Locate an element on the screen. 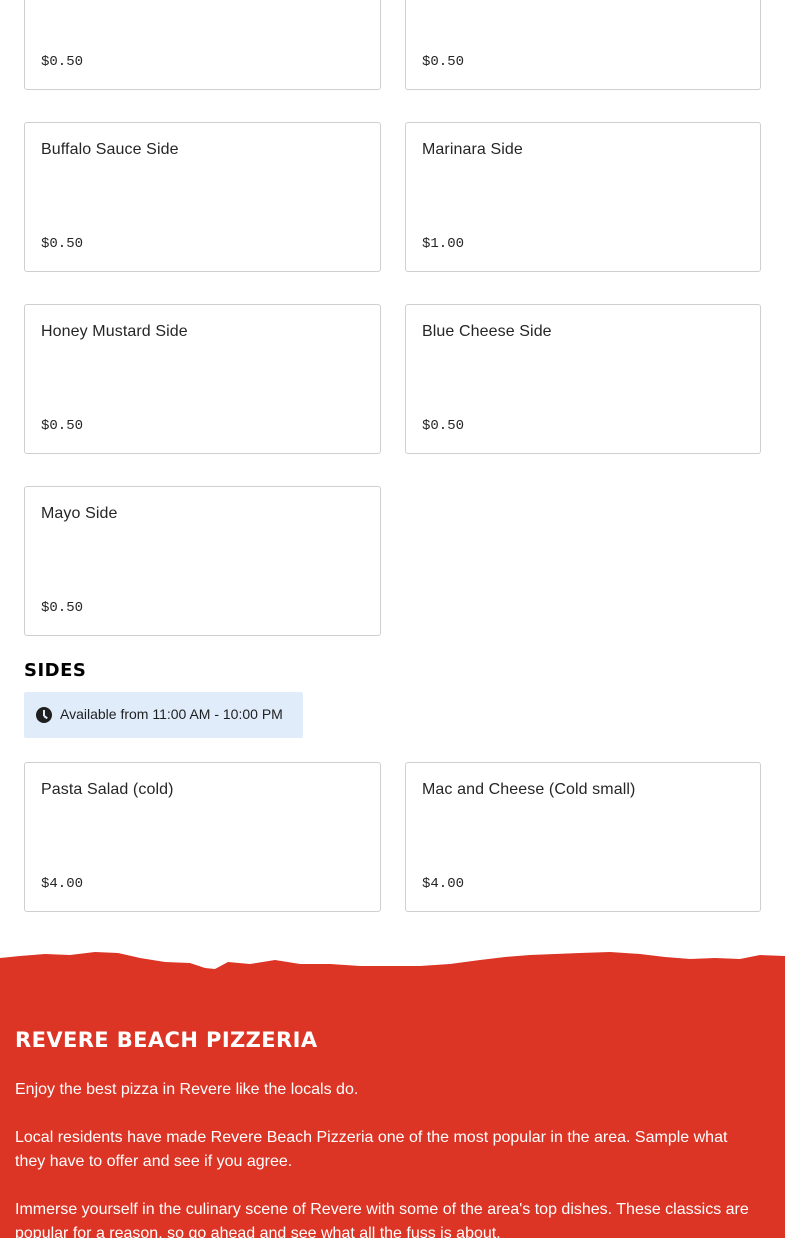 The height and width of the screenshot is (1238, 785). menu-item-name: Honey Mustard Side is located at coordinates (114, 331).